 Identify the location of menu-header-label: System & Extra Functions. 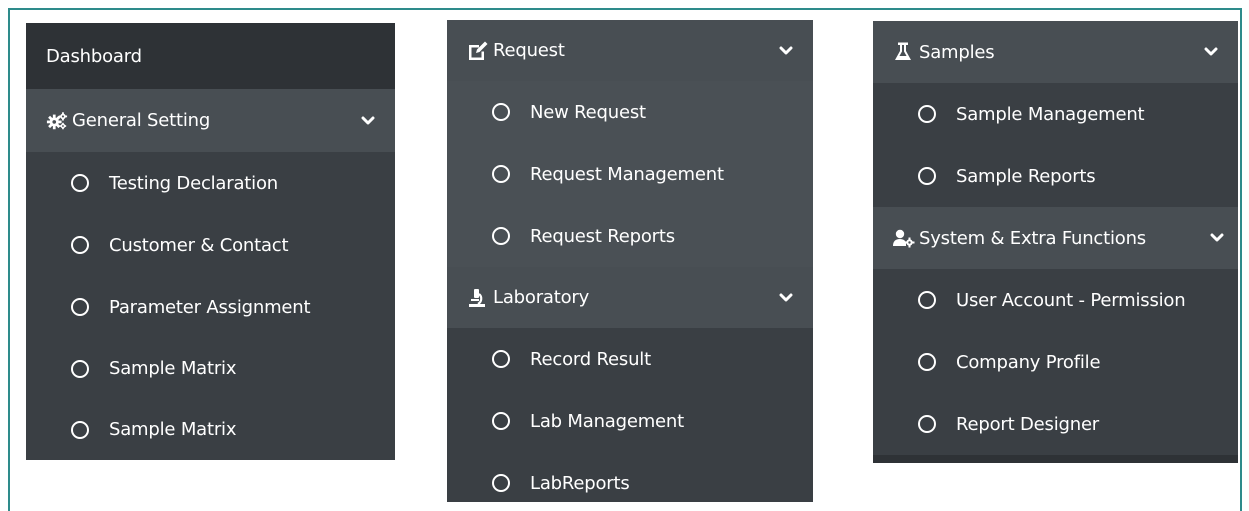
(1032, 238).